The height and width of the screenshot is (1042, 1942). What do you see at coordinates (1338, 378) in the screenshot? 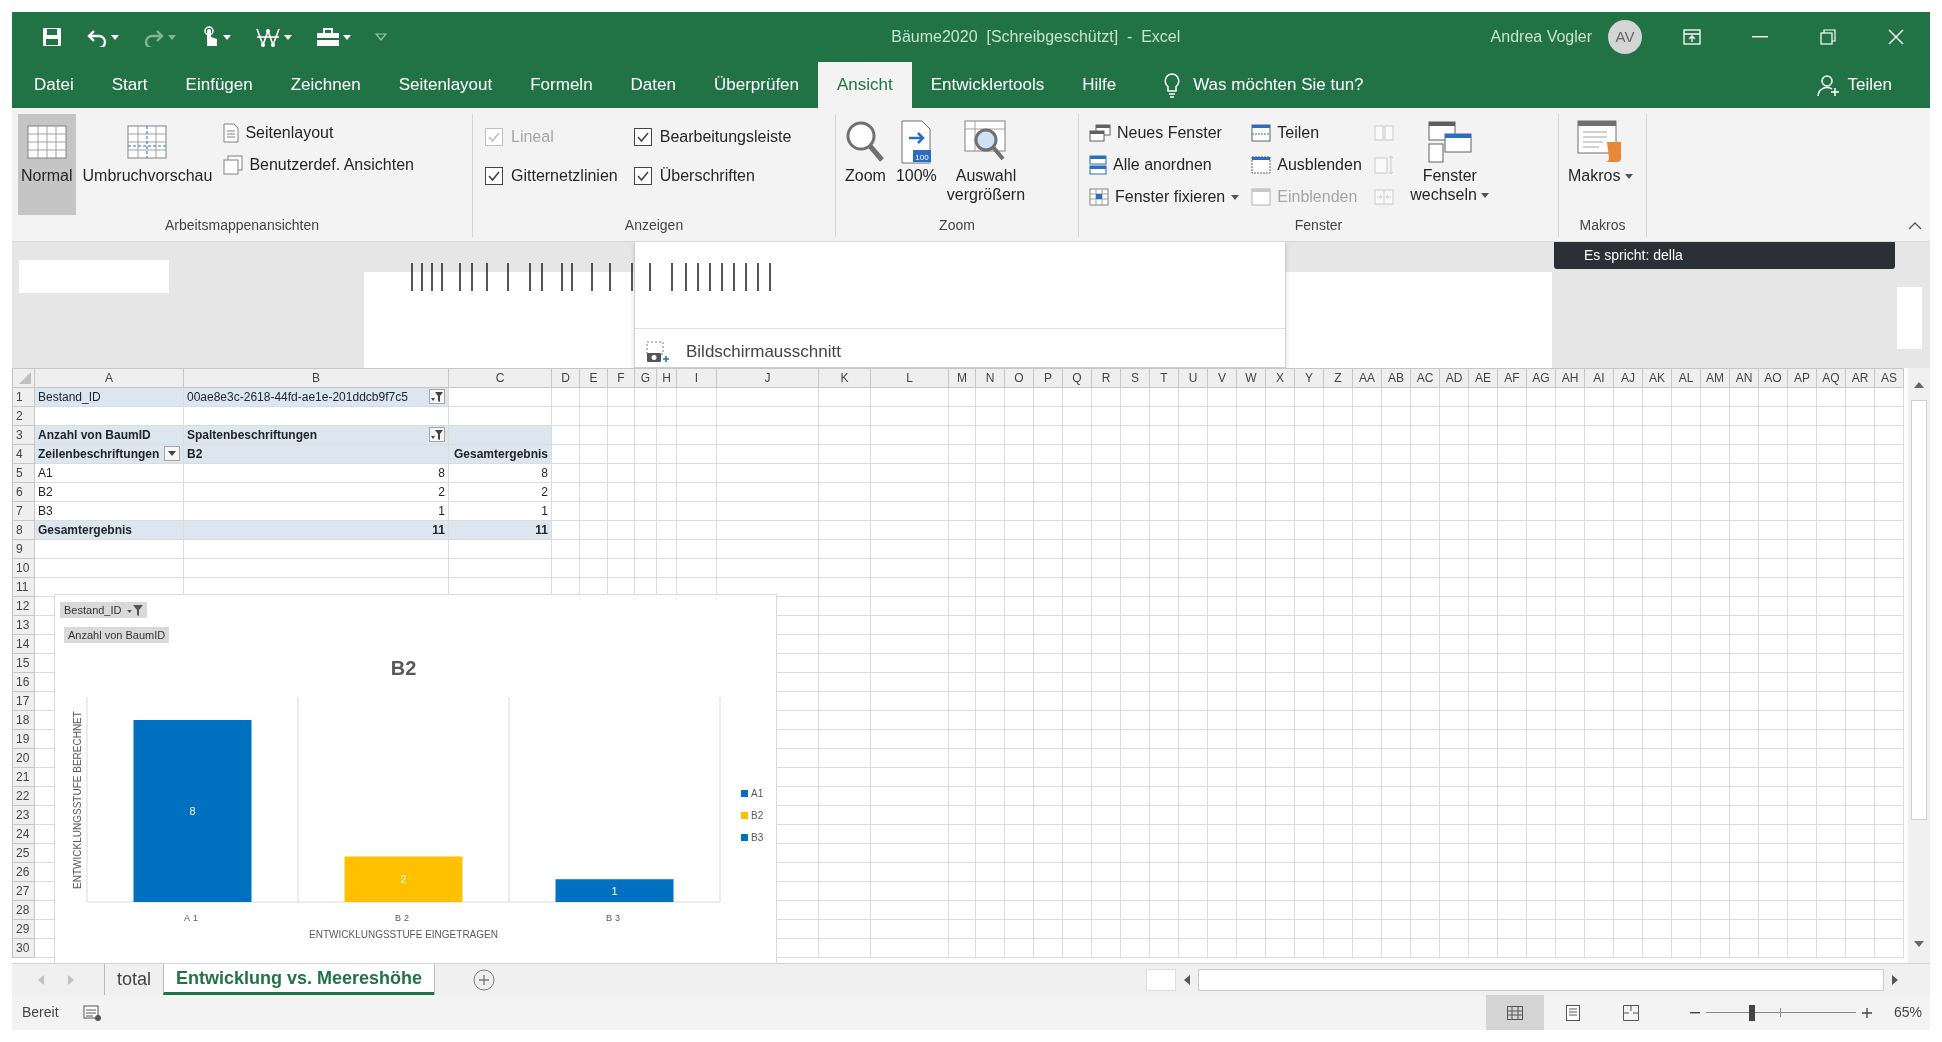
I see `column-header: Z` at bounding box center [1338, 378].